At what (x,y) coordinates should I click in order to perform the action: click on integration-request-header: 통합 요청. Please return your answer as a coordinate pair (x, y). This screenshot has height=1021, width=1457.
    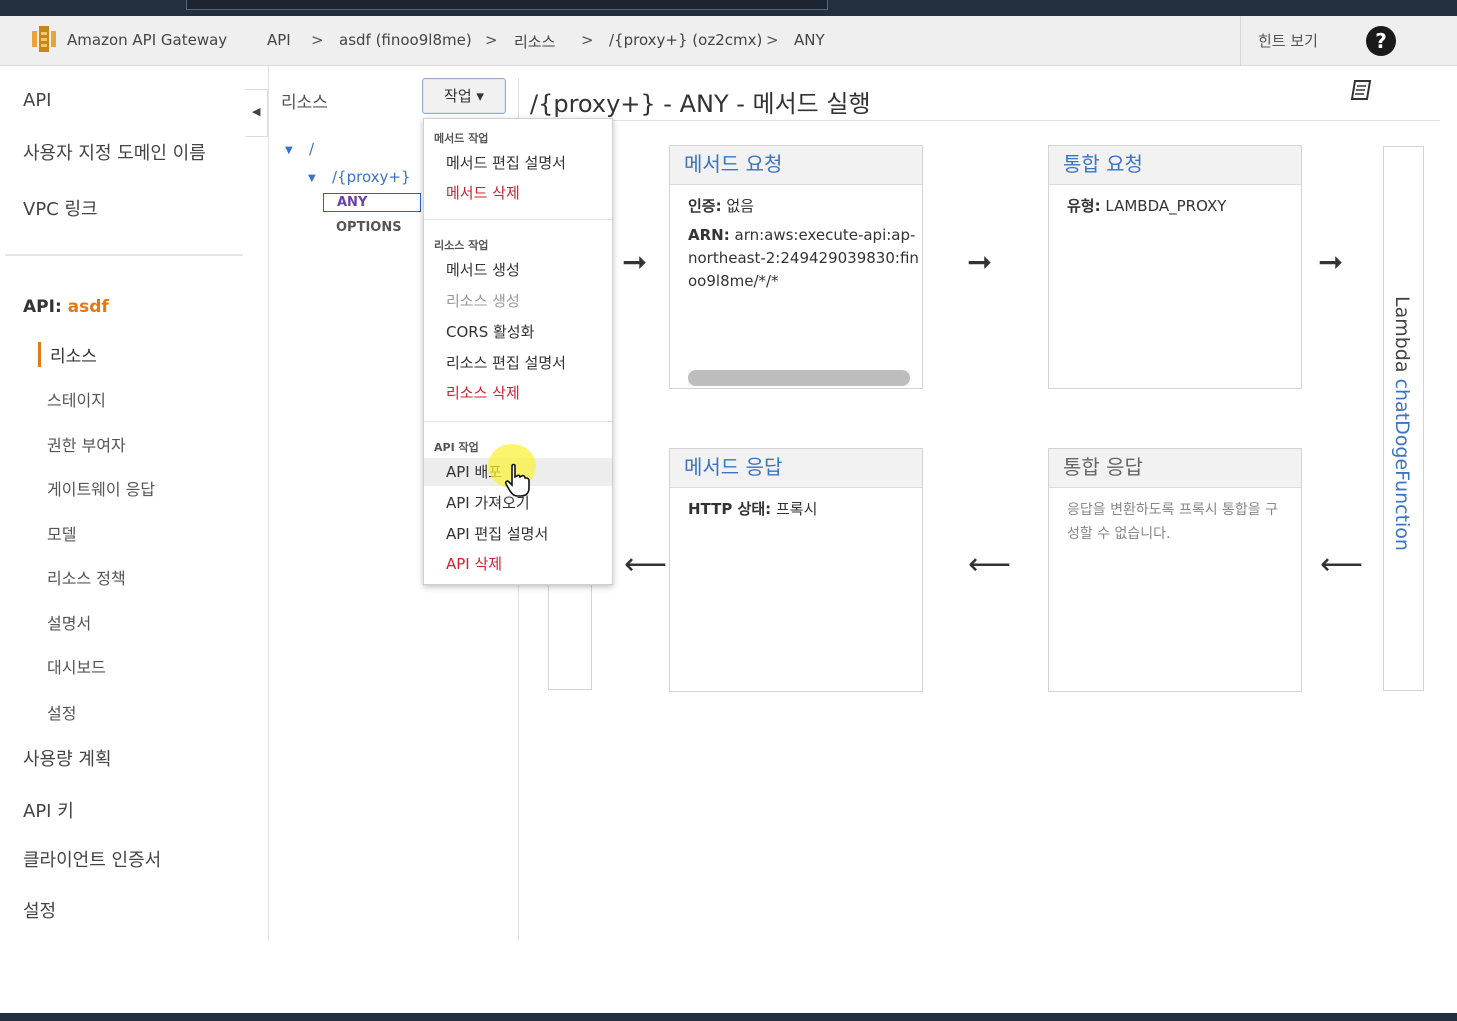
    Looking at the image, I should click on (1175, 165).